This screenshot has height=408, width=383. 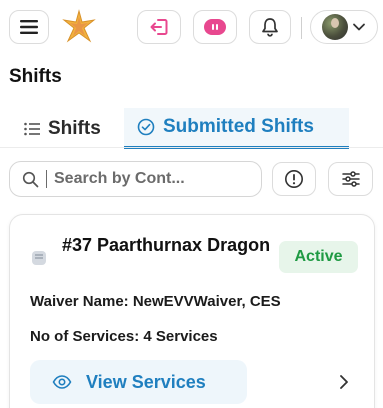 I want to click on info-icon, so click(x=294, y=179).